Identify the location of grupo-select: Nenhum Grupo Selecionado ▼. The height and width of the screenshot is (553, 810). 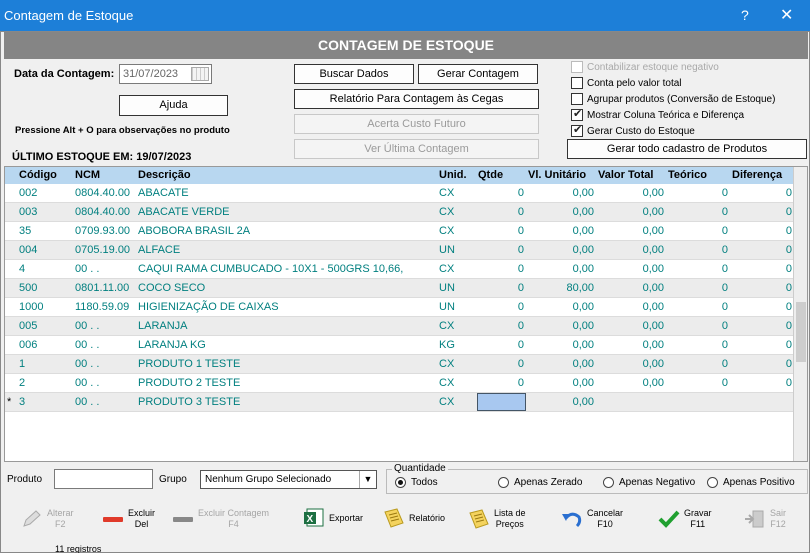
(288, 479).